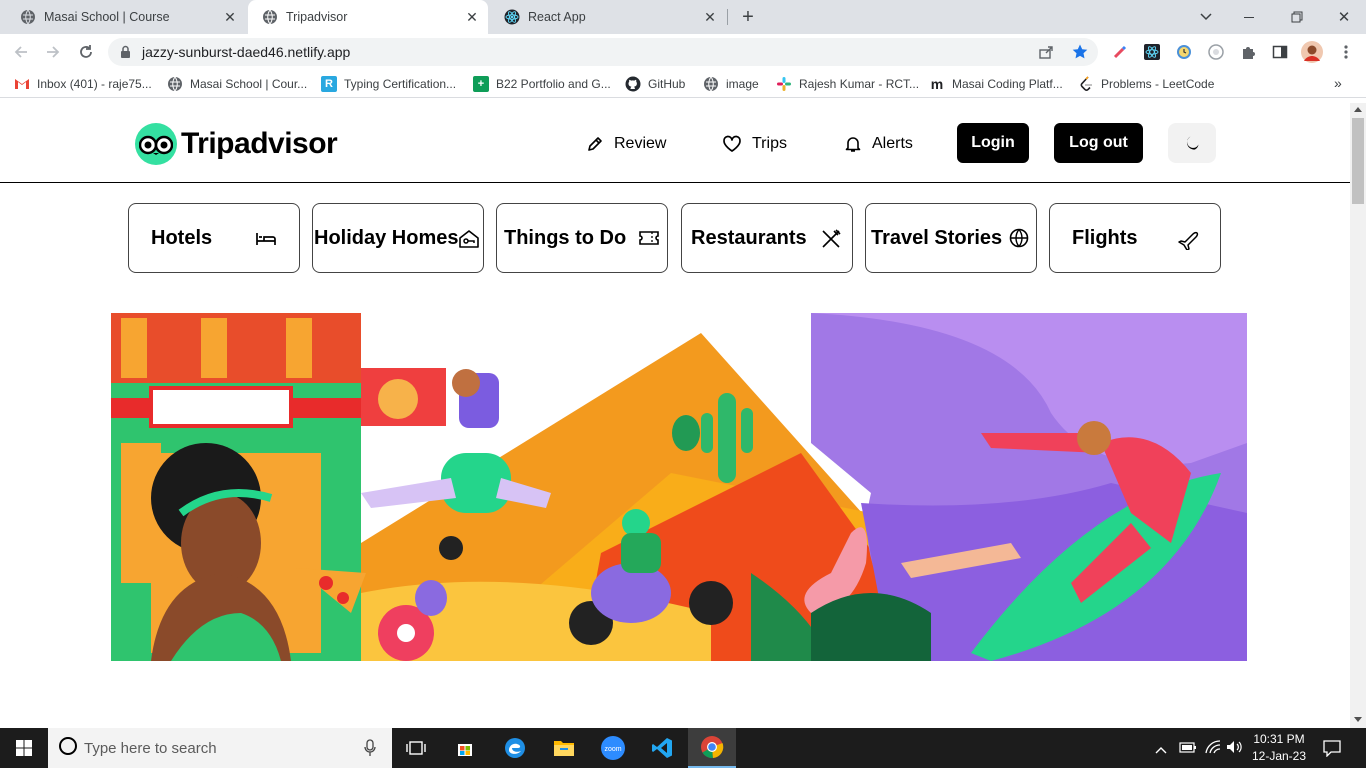 The width and height of the screenshot is (1366, 768). I want to click on chrome-taskbar-icon, so click(712, 748).